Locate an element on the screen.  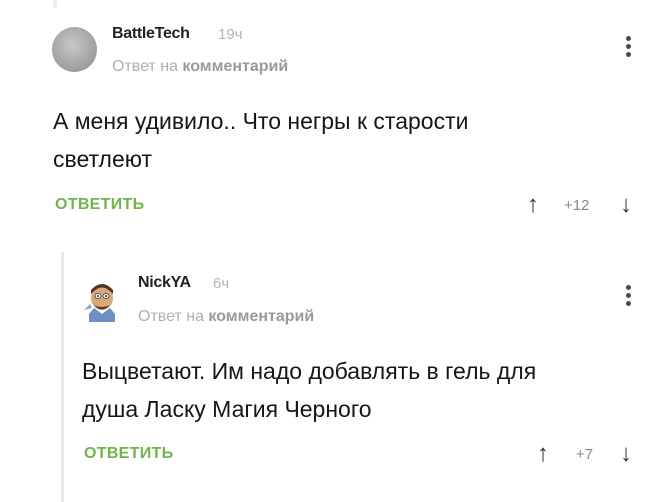
comment-text-line: светлеют is located at coordinates (103, 159).